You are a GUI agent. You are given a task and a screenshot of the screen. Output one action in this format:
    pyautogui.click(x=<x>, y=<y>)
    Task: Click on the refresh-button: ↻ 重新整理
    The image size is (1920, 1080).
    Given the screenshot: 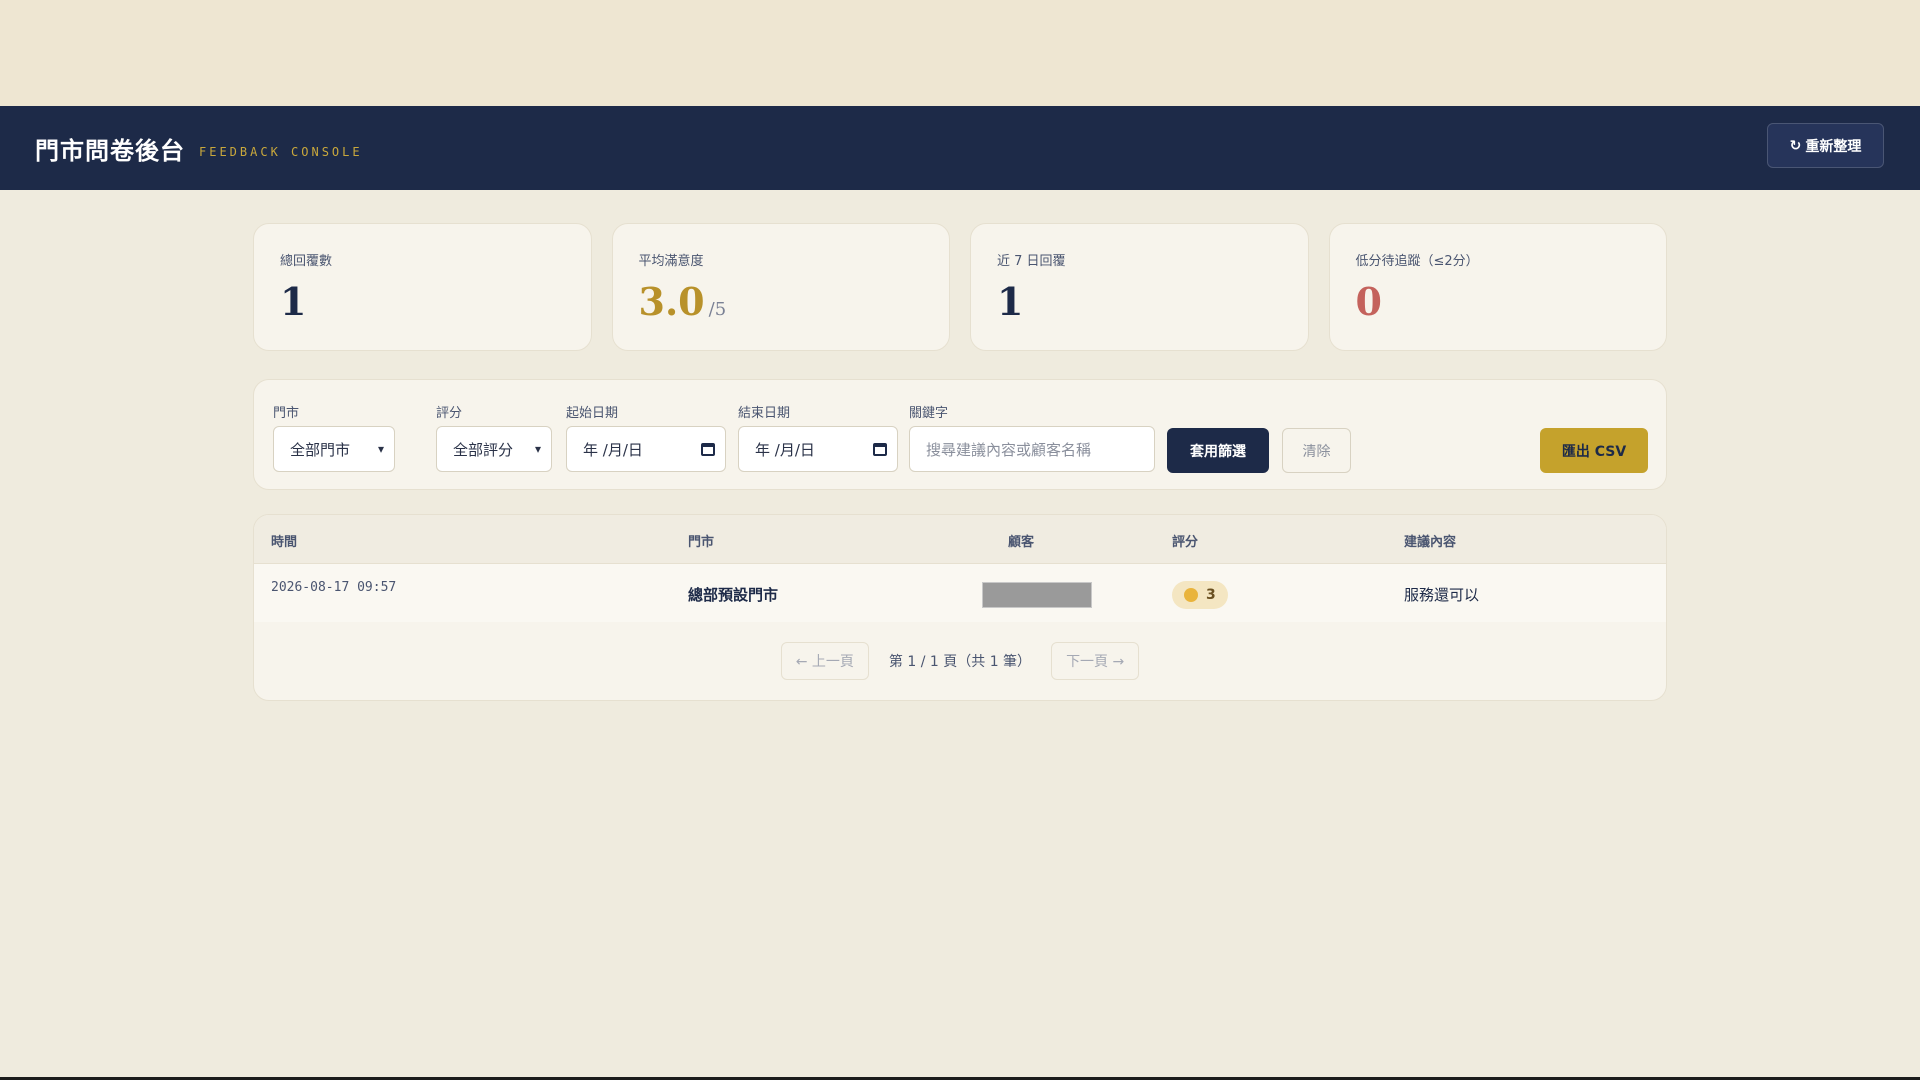 What is the action you would take?
    pyautogui.click(x=1825, y=145)
    